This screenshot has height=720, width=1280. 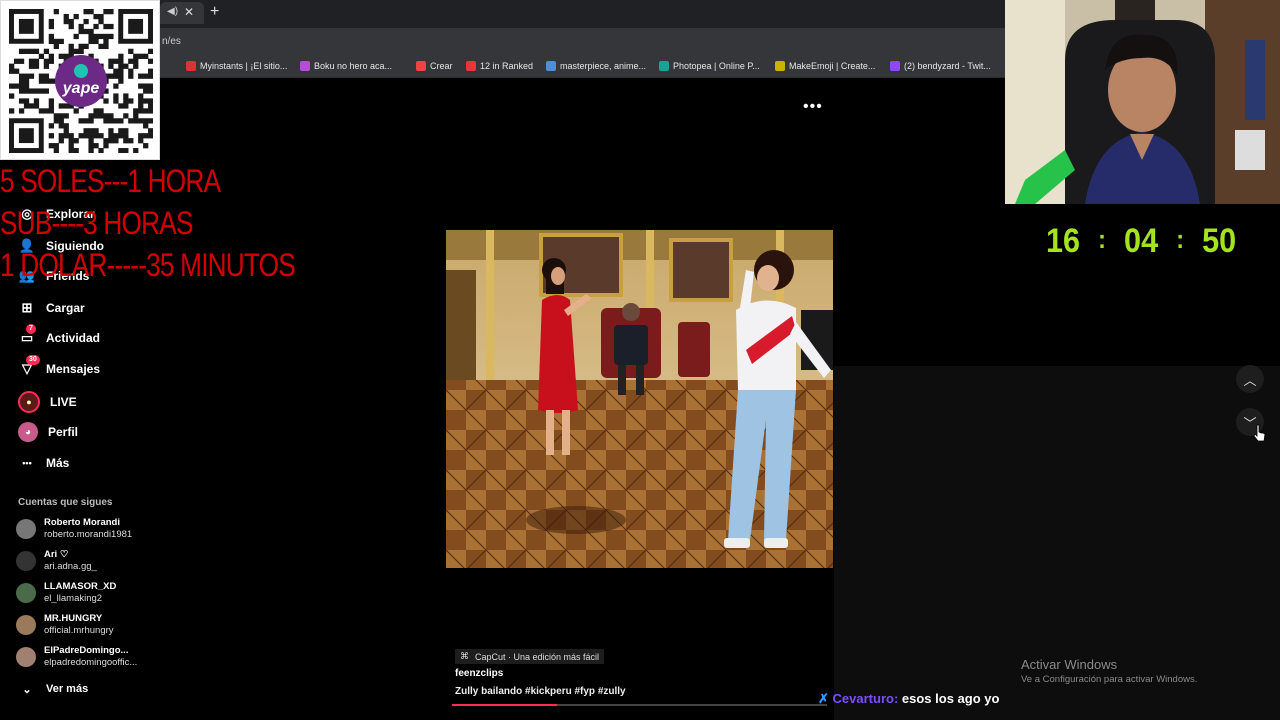 I want to click on following-account: LLAMASOR_XD el_llamaking2, so click(x=66, y=593).